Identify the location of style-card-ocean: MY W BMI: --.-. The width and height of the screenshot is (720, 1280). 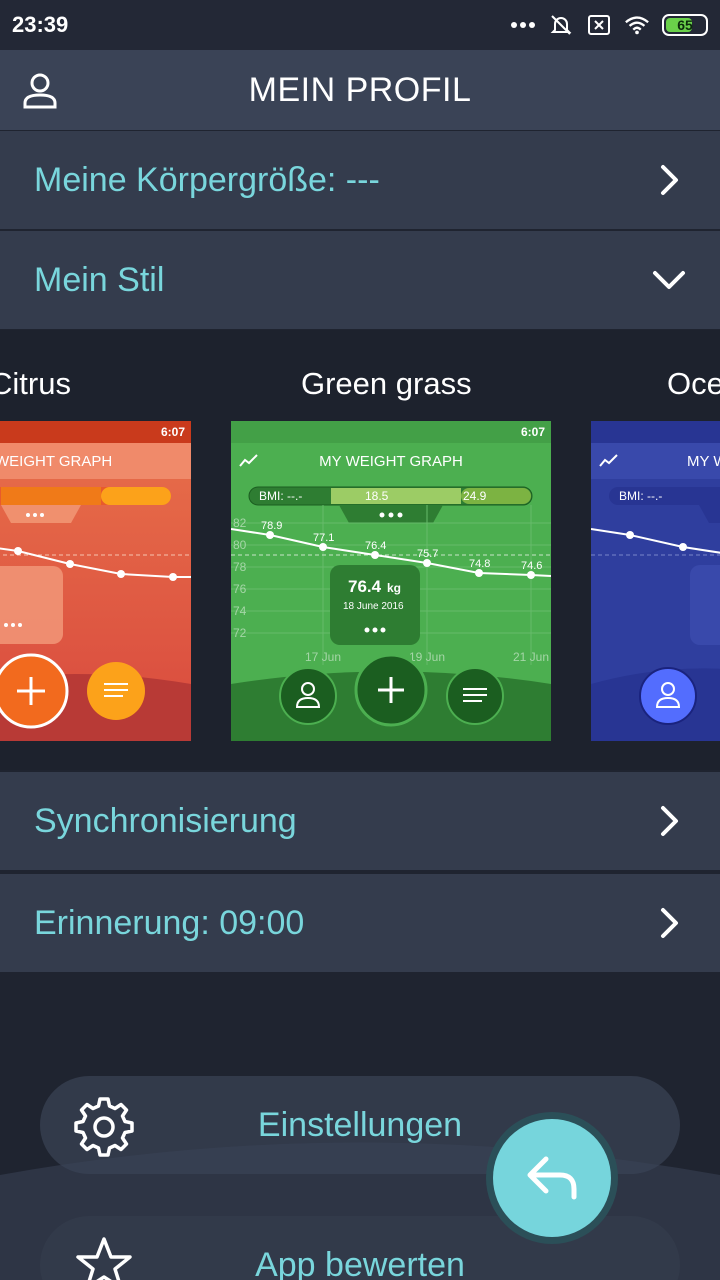
(655, 581).